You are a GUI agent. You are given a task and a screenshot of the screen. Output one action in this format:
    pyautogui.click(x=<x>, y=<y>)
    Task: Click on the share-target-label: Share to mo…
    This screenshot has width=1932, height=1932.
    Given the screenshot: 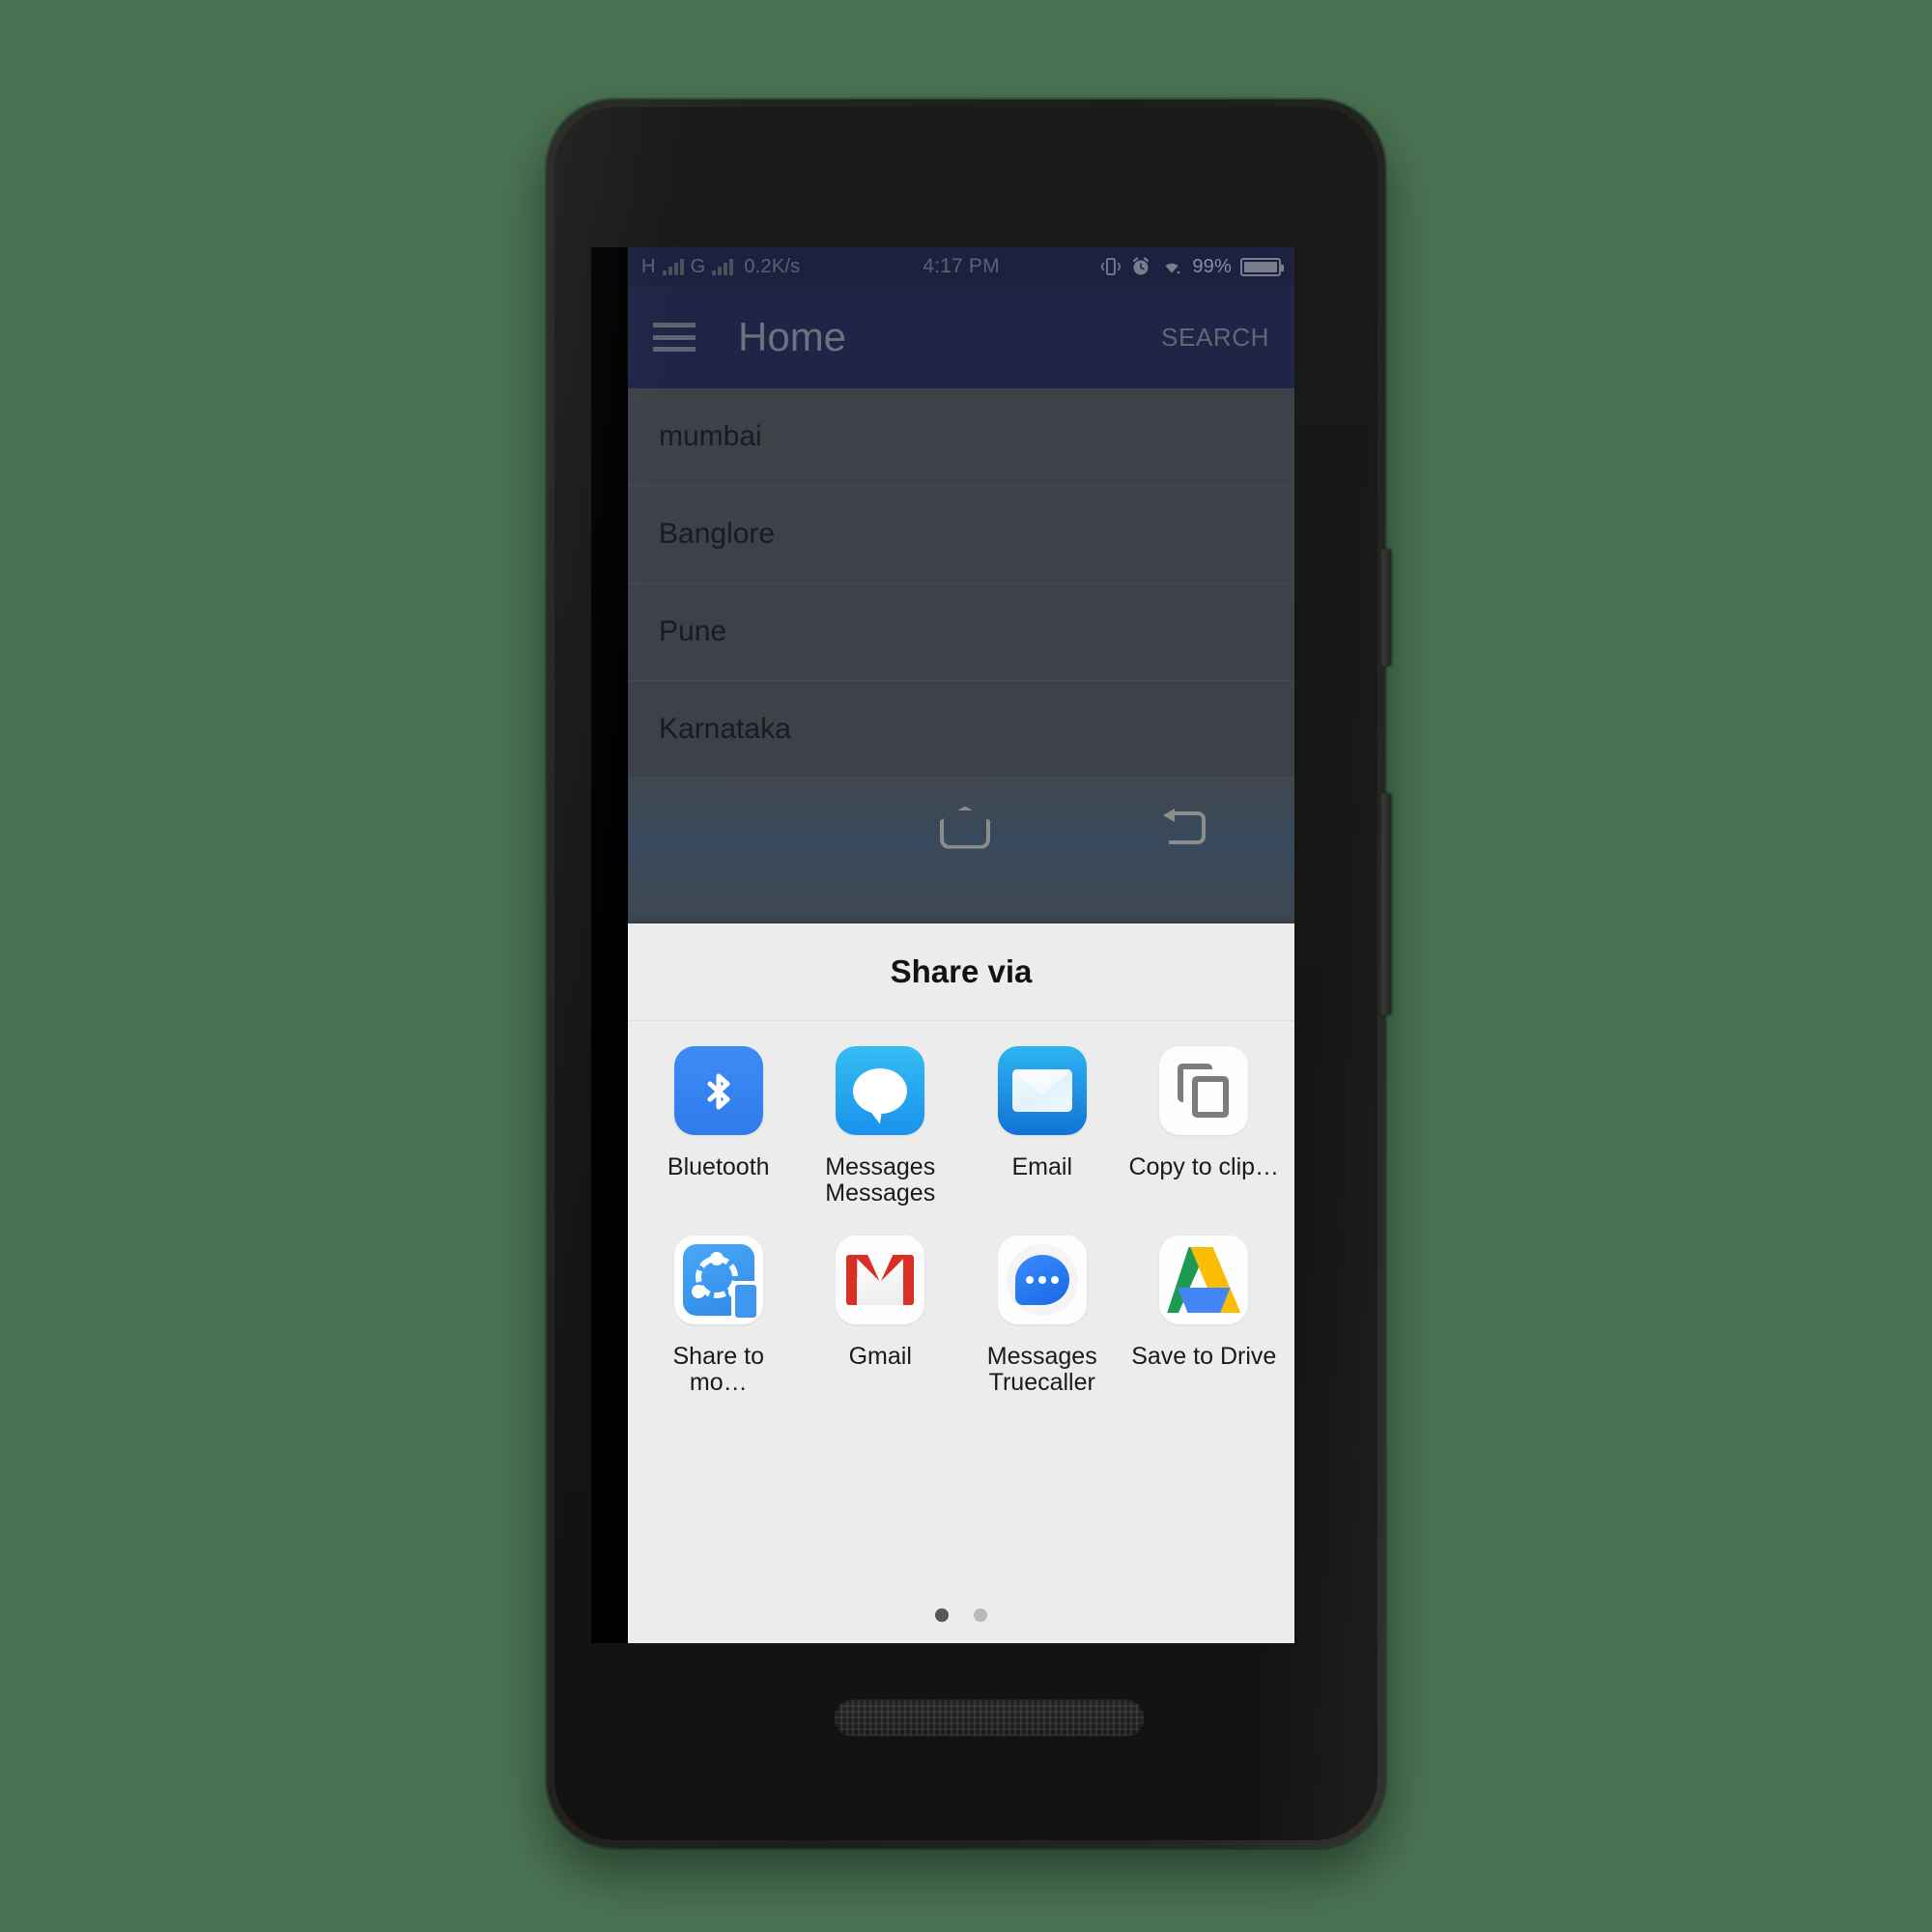 What is the action you would take?
    pyautogui.click(x=718, y=1369)
    